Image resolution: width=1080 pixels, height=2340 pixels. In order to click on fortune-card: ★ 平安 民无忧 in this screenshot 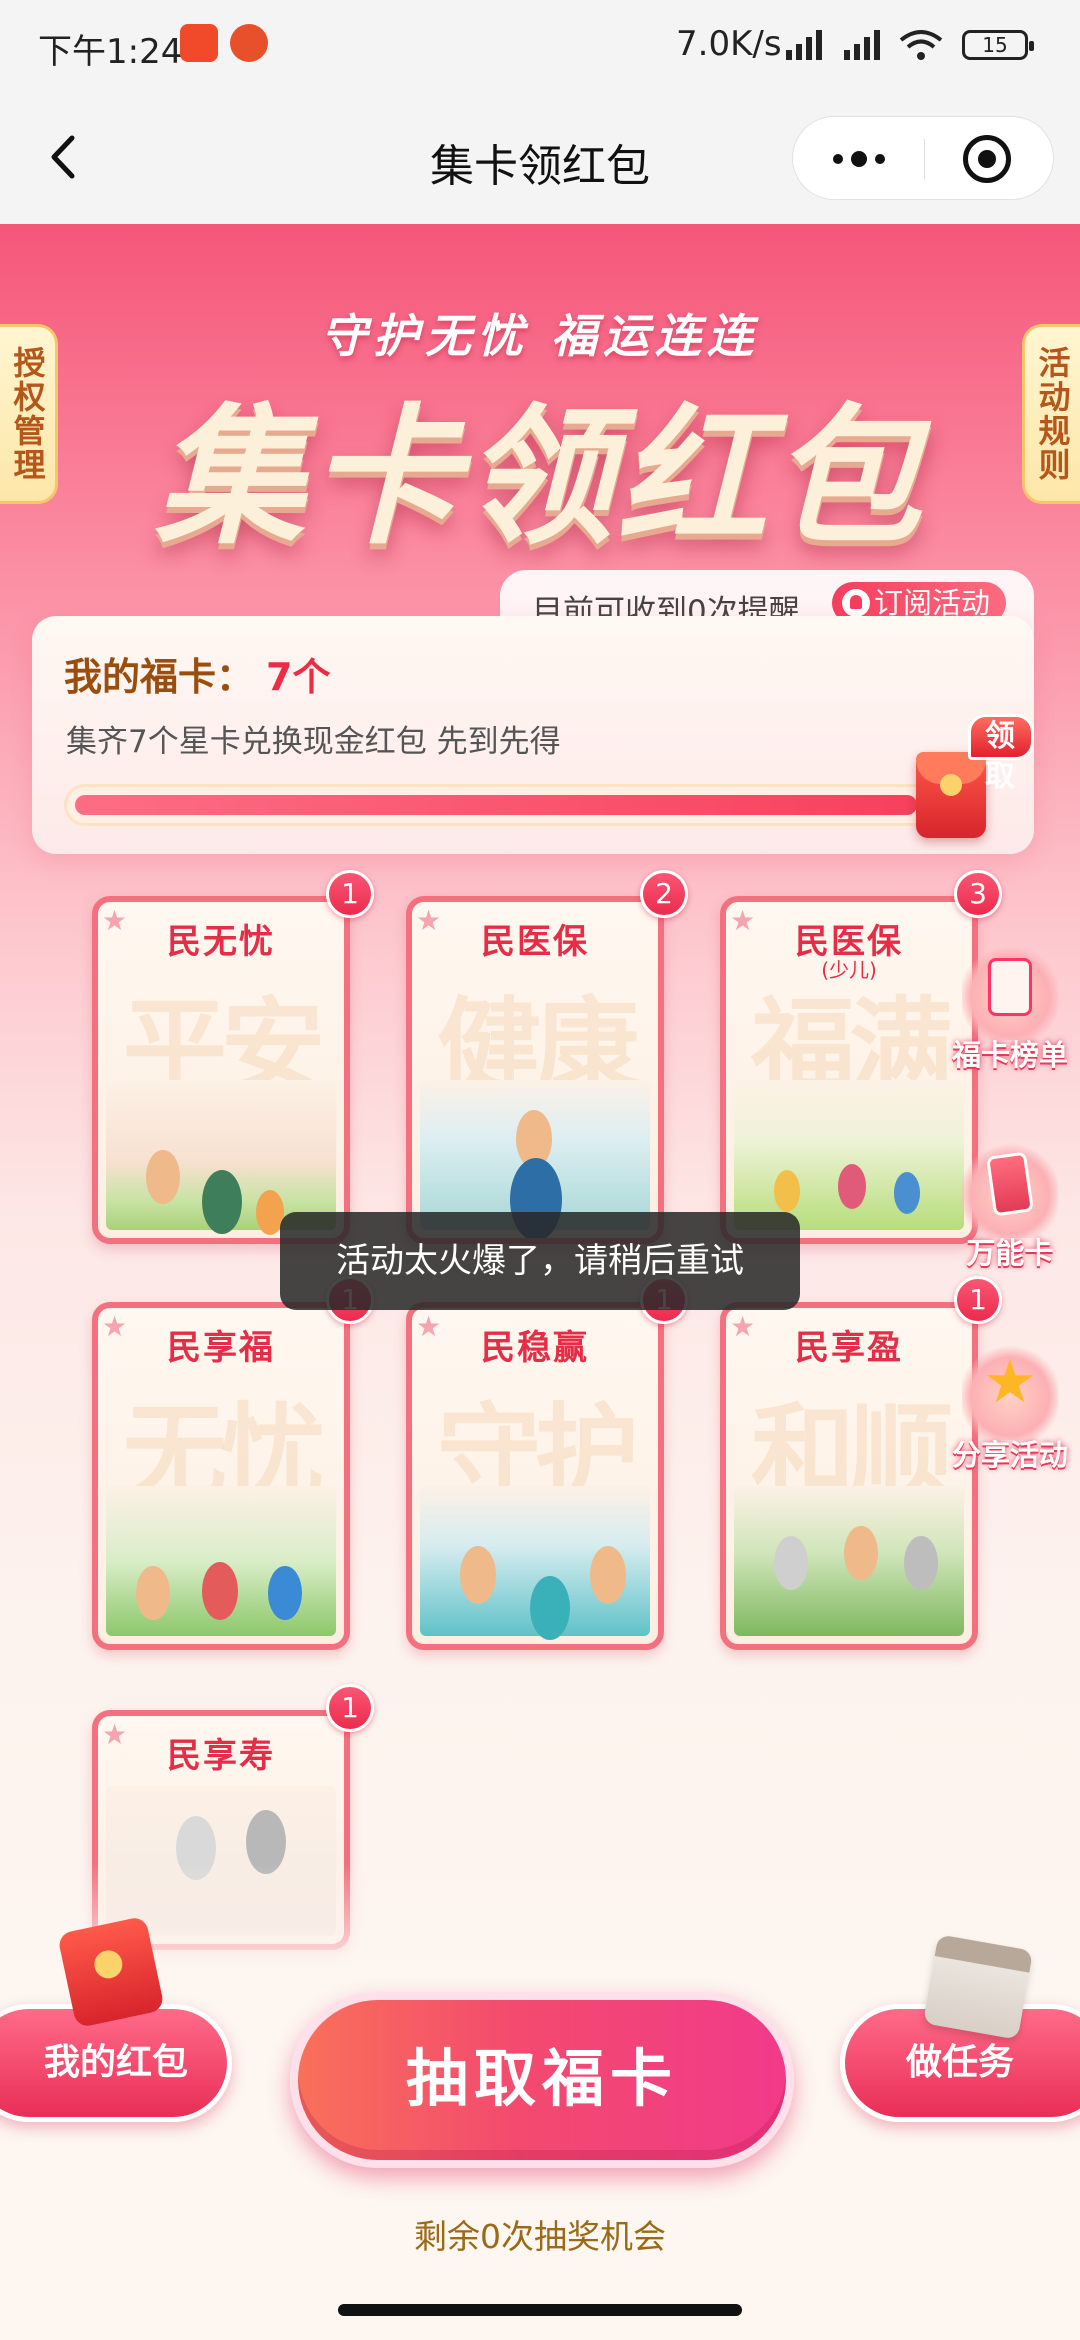, I will do `click(221, 1070)`.